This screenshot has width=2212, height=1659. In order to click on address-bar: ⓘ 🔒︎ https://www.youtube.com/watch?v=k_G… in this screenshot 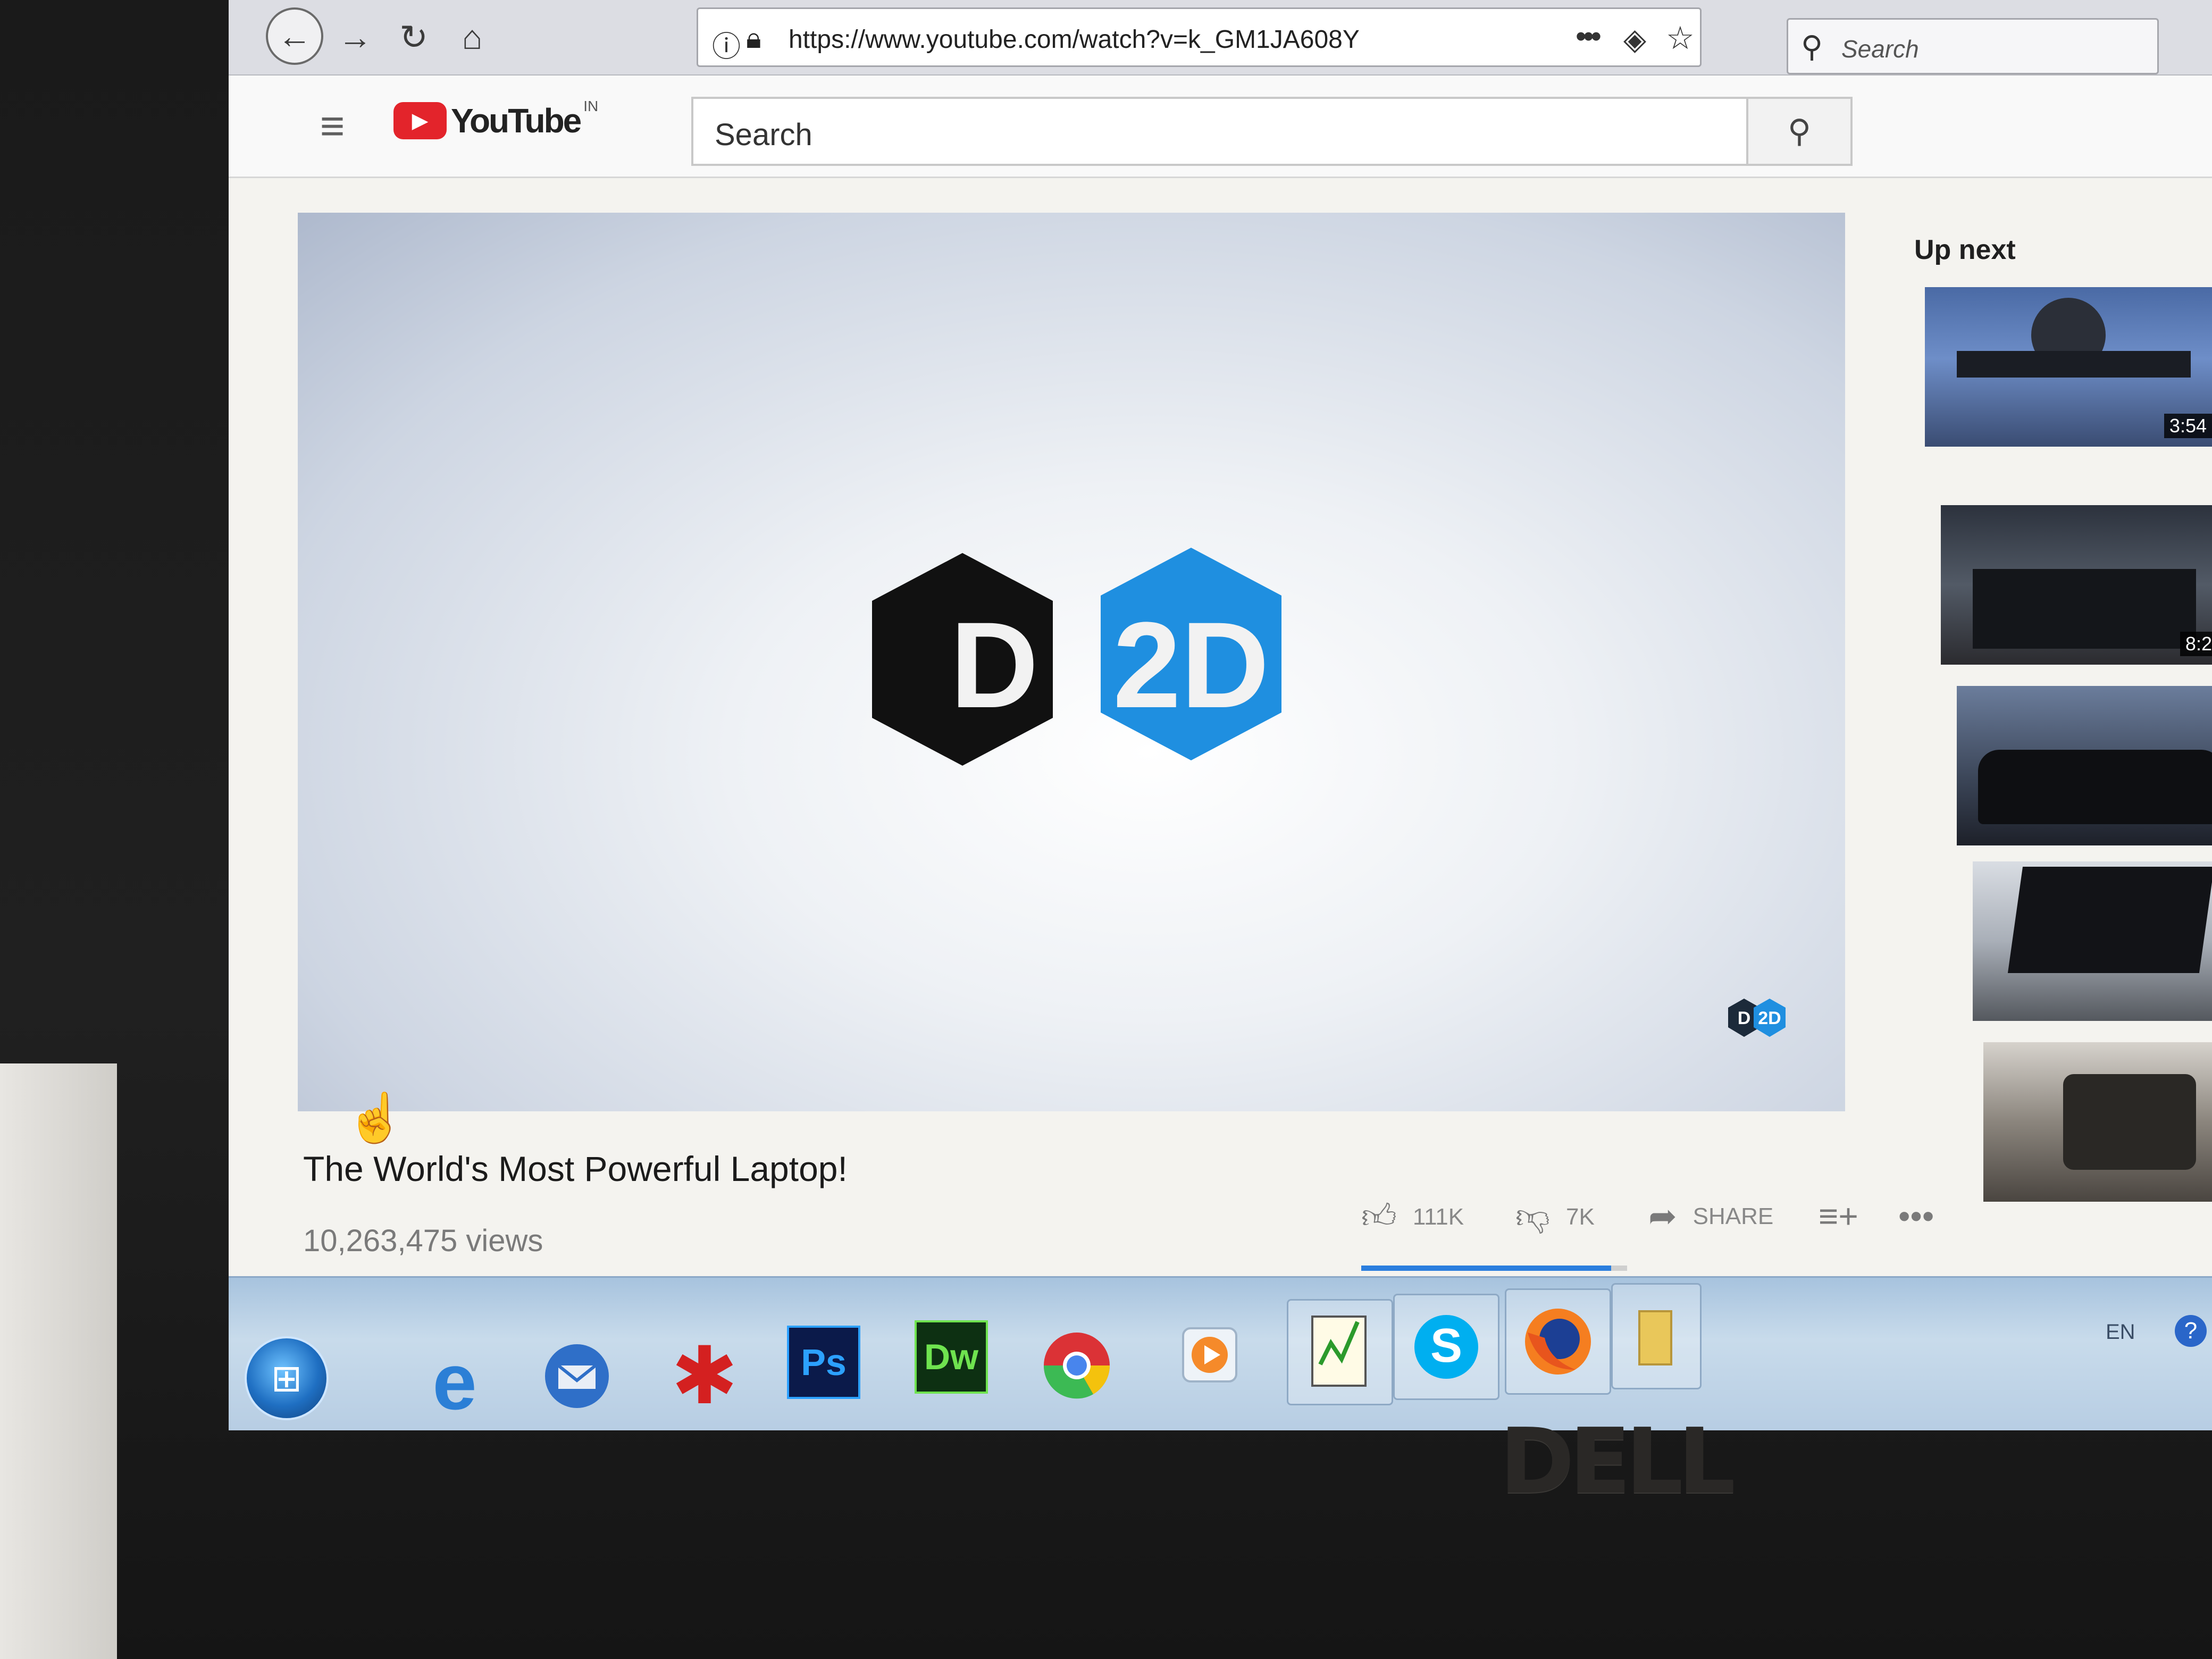, I will do `click(1199, 37)`.